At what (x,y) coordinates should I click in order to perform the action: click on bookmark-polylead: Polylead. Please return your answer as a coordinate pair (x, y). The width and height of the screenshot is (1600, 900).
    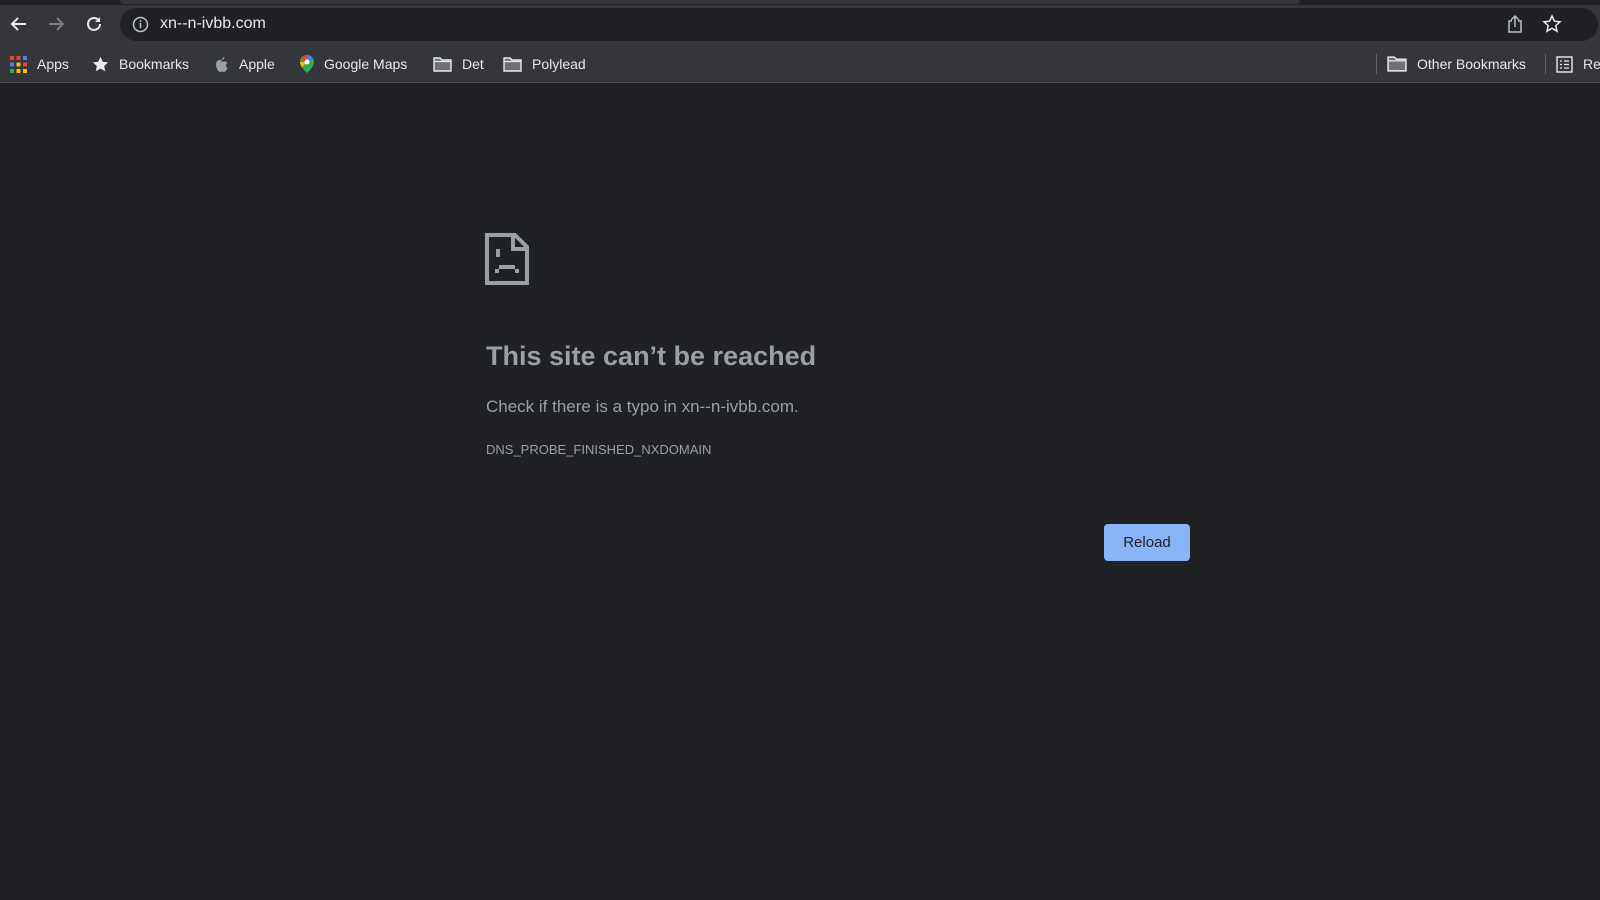
    Looking at the image, I should click on (544, 64).